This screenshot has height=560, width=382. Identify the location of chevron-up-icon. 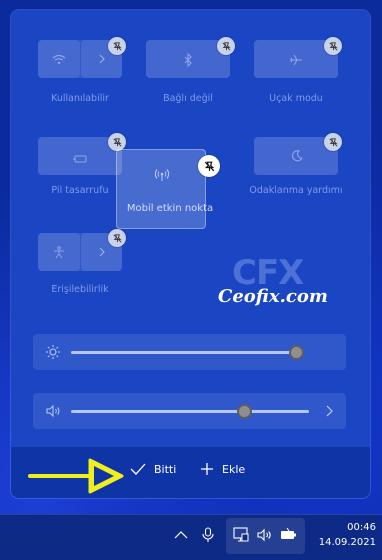
(181, 535).